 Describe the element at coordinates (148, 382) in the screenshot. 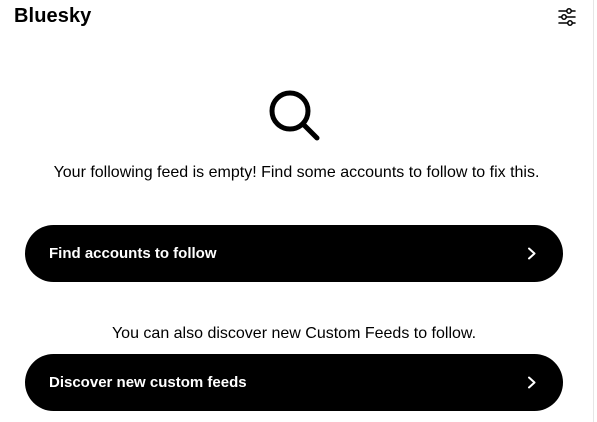

I see `discover-feeds-label: Discover new custom feeds` at that location.